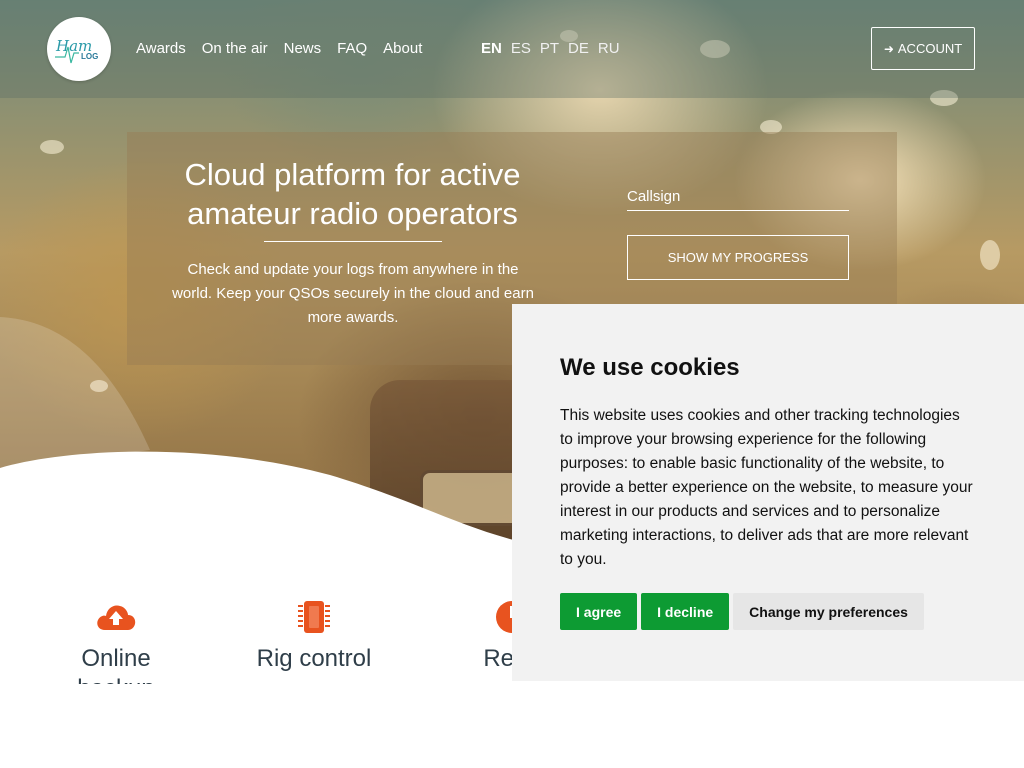  What do you see at coordinates (116, 679) in the screenshot?
I see `feature-label-line2: backup` at bounding box center [116, 679].